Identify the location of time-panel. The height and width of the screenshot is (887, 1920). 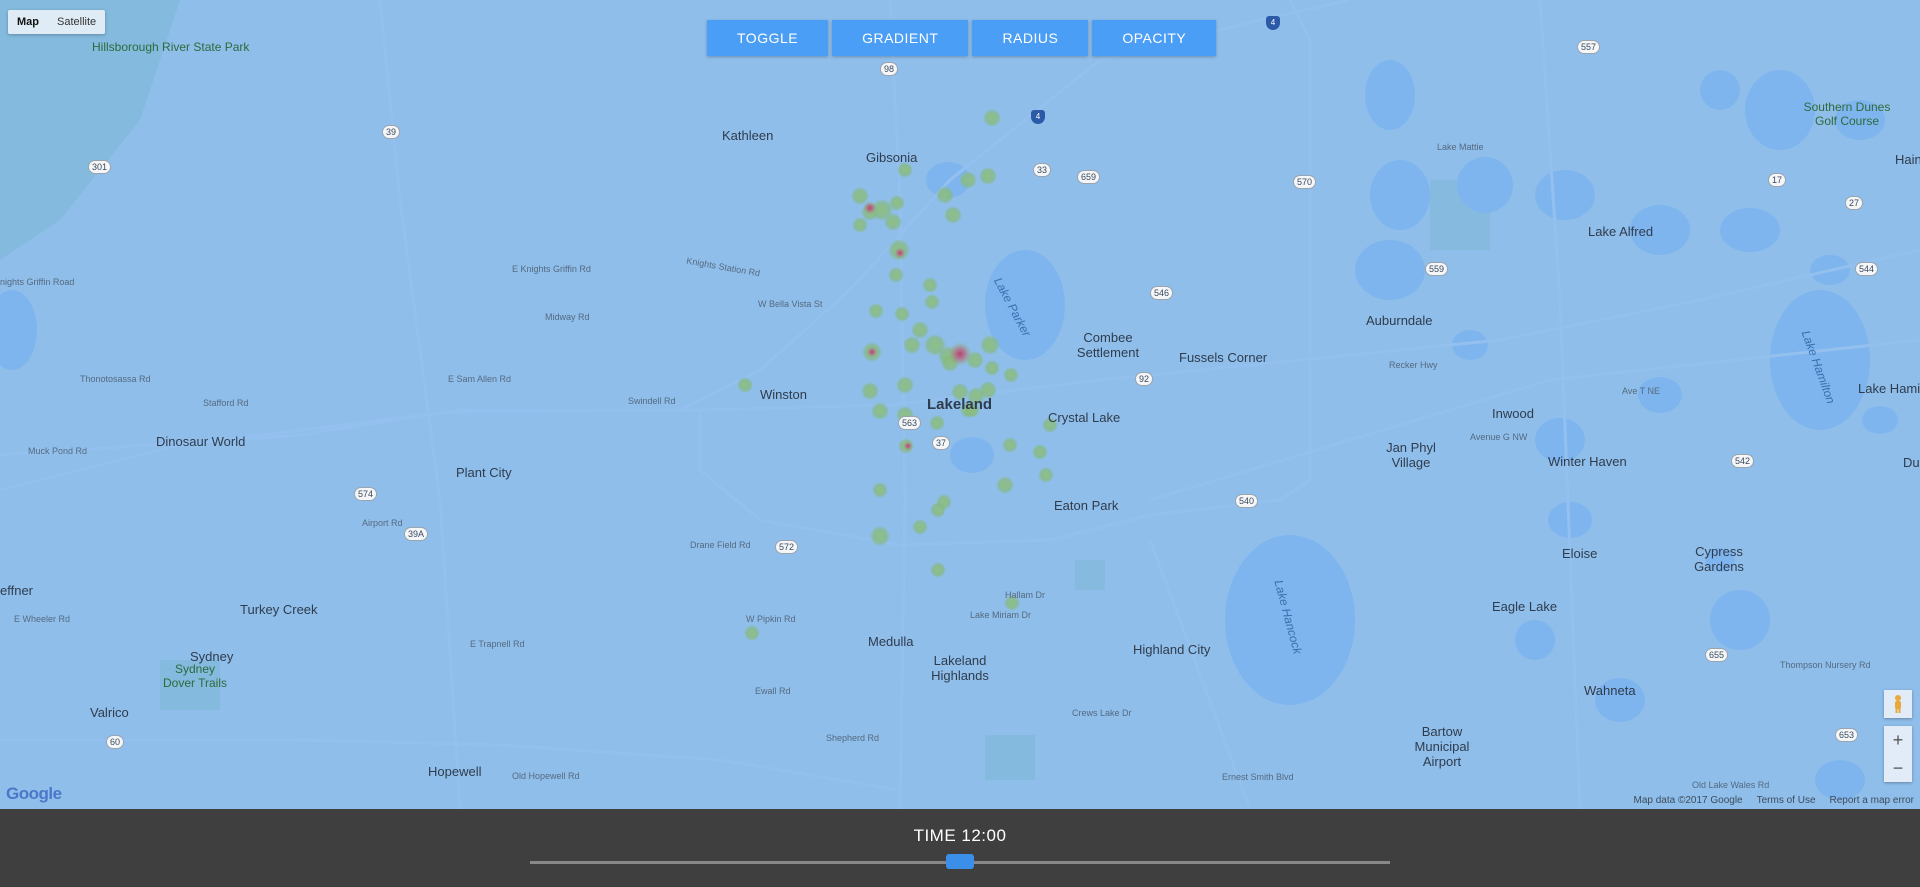
(960, 848).